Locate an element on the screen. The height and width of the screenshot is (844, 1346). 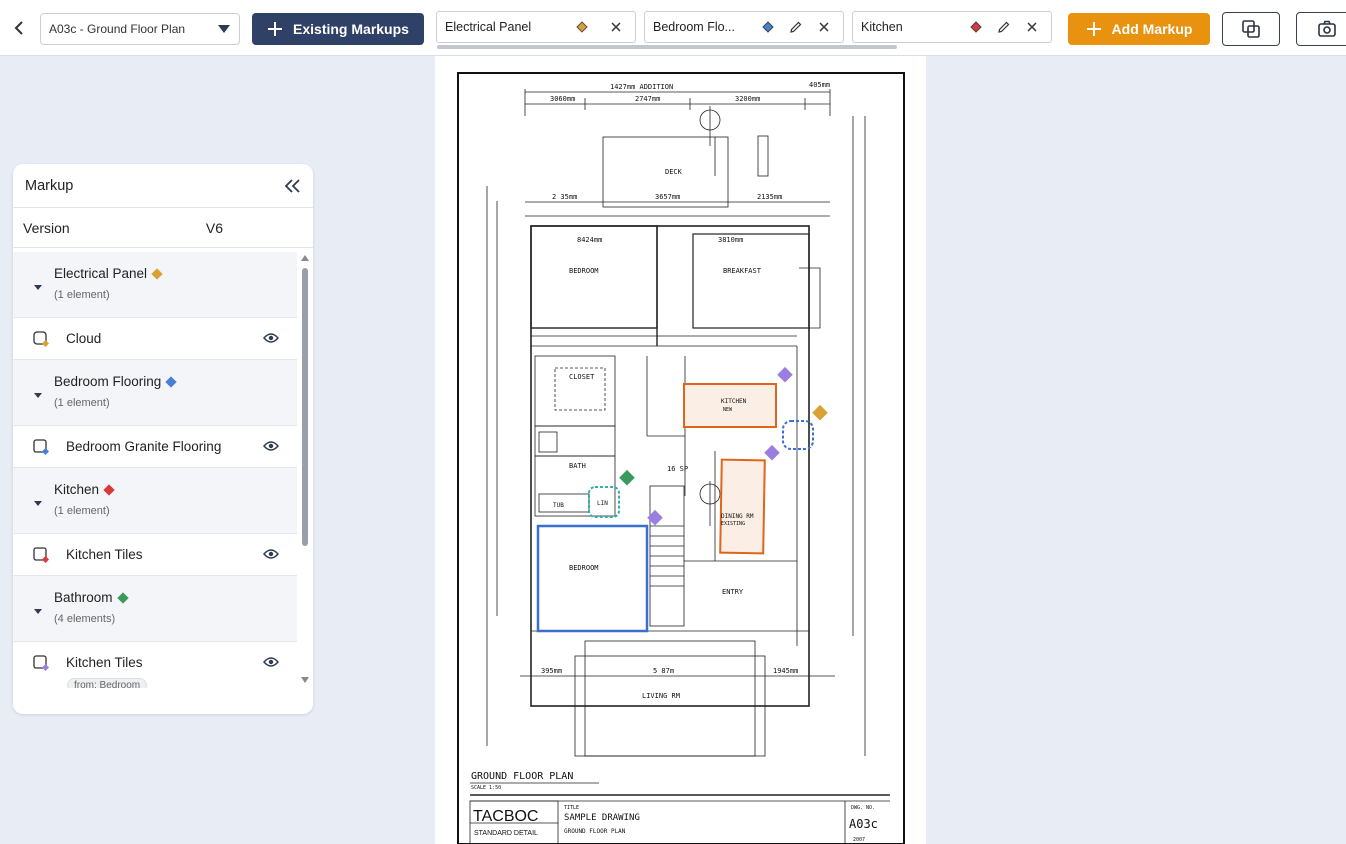
snapshot-button is located at coordinates (1321, 29).